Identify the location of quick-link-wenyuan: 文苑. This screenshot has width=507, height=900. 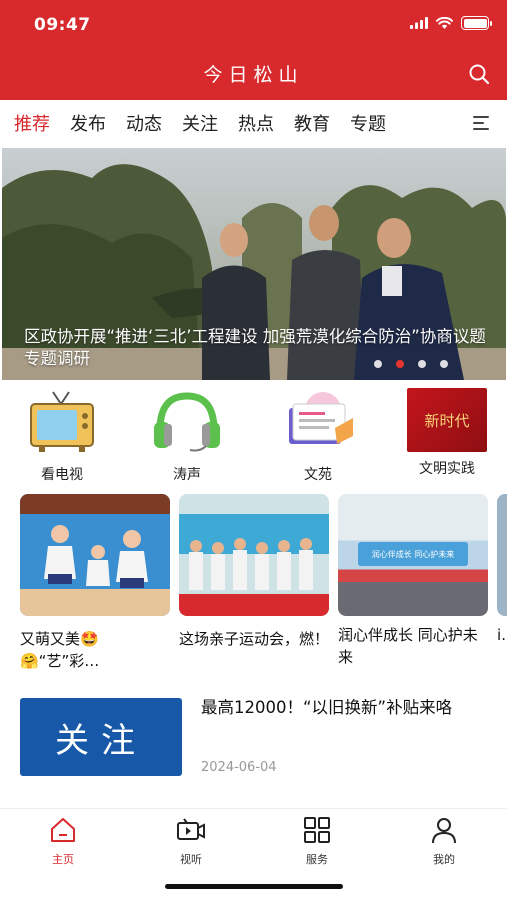
(318, 436).